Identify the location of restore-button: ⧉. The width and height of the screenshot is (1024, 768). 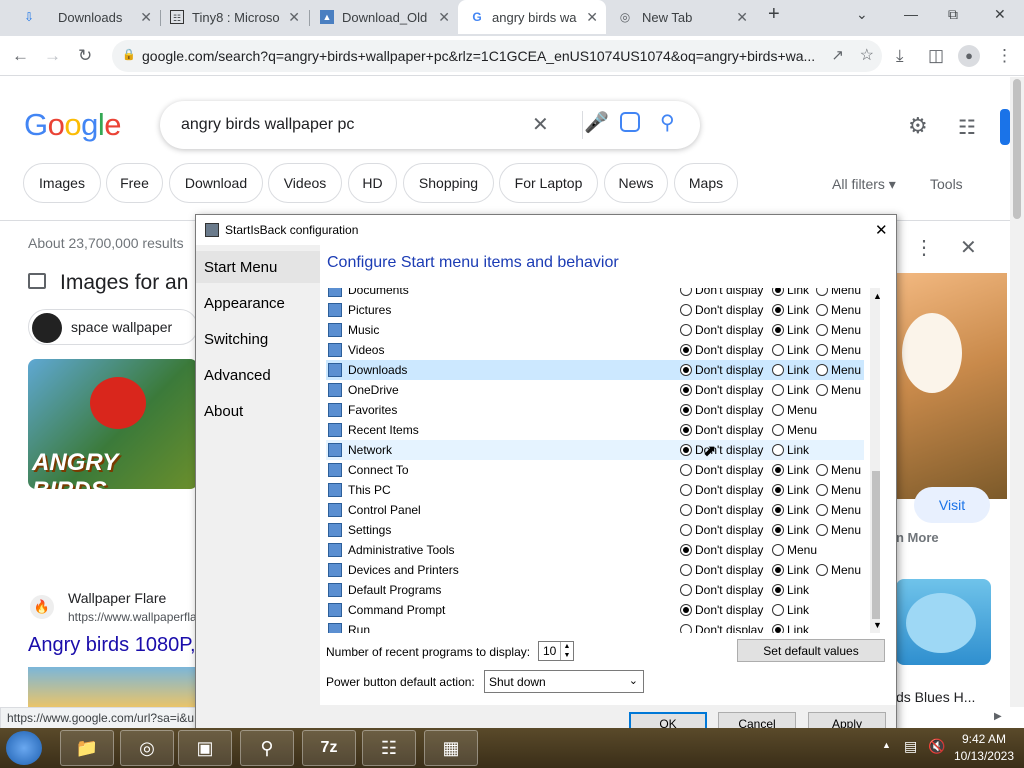
(953, 14).